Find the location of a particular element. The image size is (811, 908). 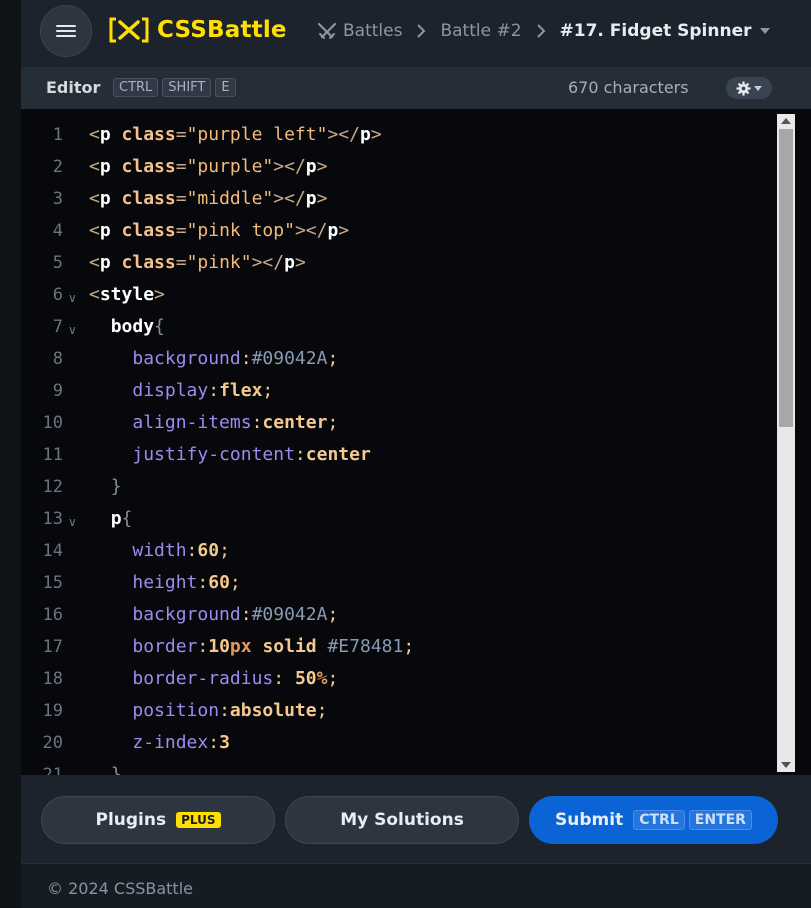

line-number: 18 is located at coordinates (52, 679).